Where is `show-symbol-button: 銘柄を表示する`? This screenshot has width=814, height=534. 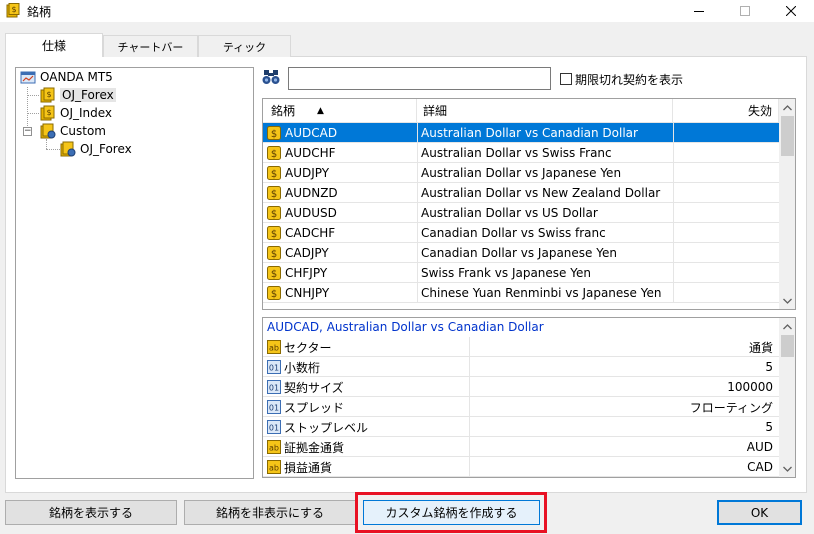 show-symbol-button: 銘柄を表示する is located at coordinates (91, 512).